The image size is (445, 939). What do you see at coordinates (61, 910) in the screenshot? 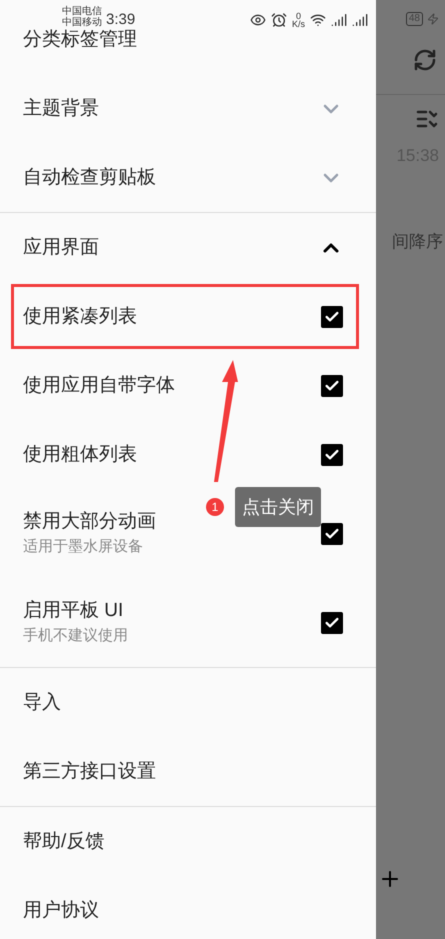
I see `setting-label: 用户协议` at bounding box center [61, 910].